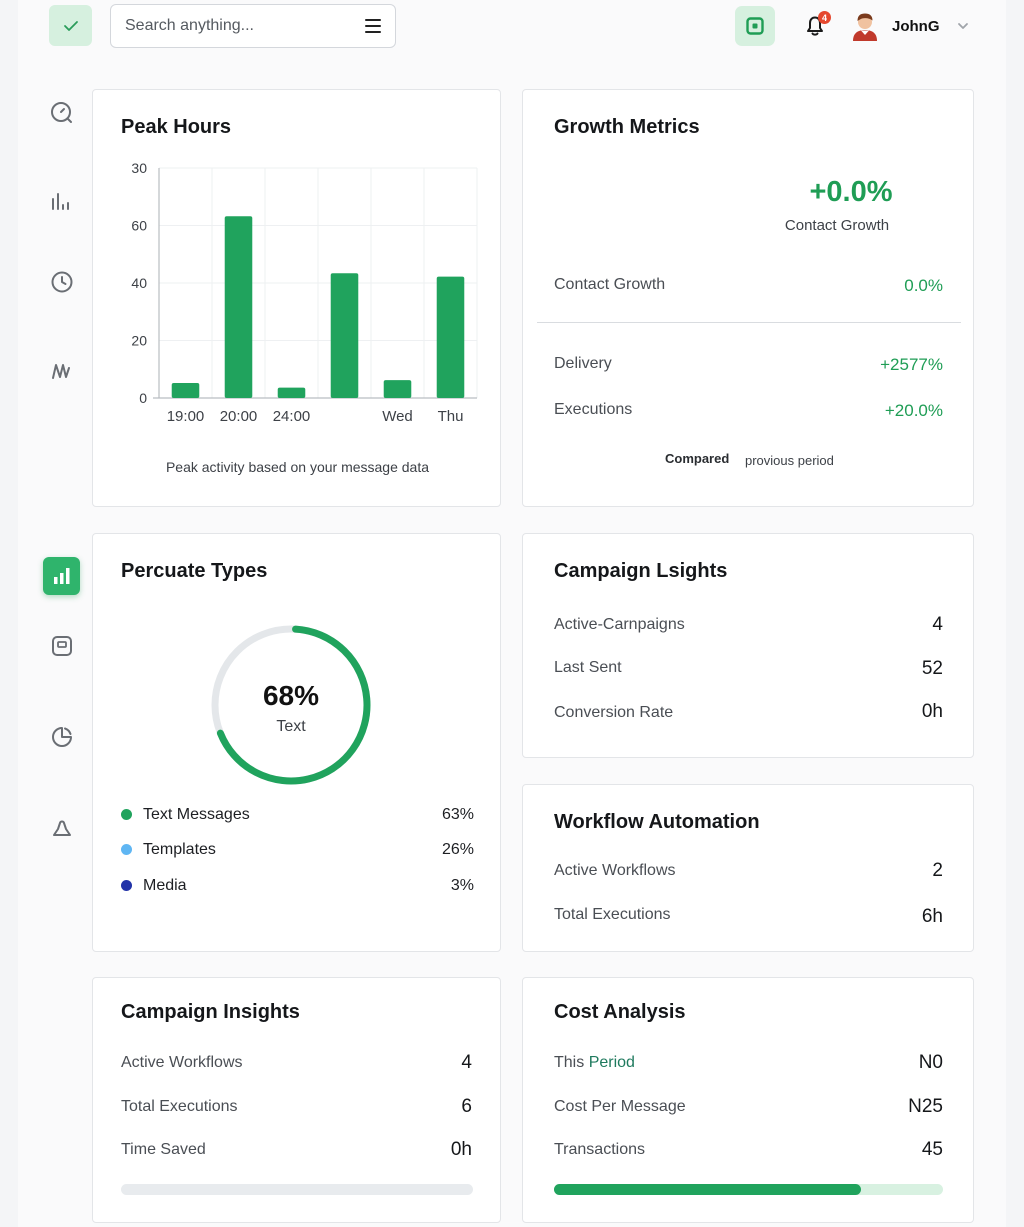  What do you see at coordinates (462, 885) in the screenshot?
I see `legend-value: 3%` at bounding box center [462, 885].